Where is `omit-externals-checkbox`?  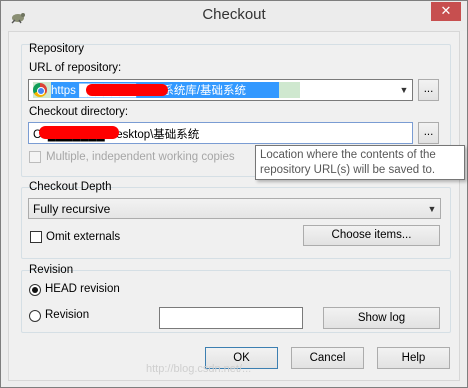 omit-externals-checkbox is located at coordinates (36, 237).